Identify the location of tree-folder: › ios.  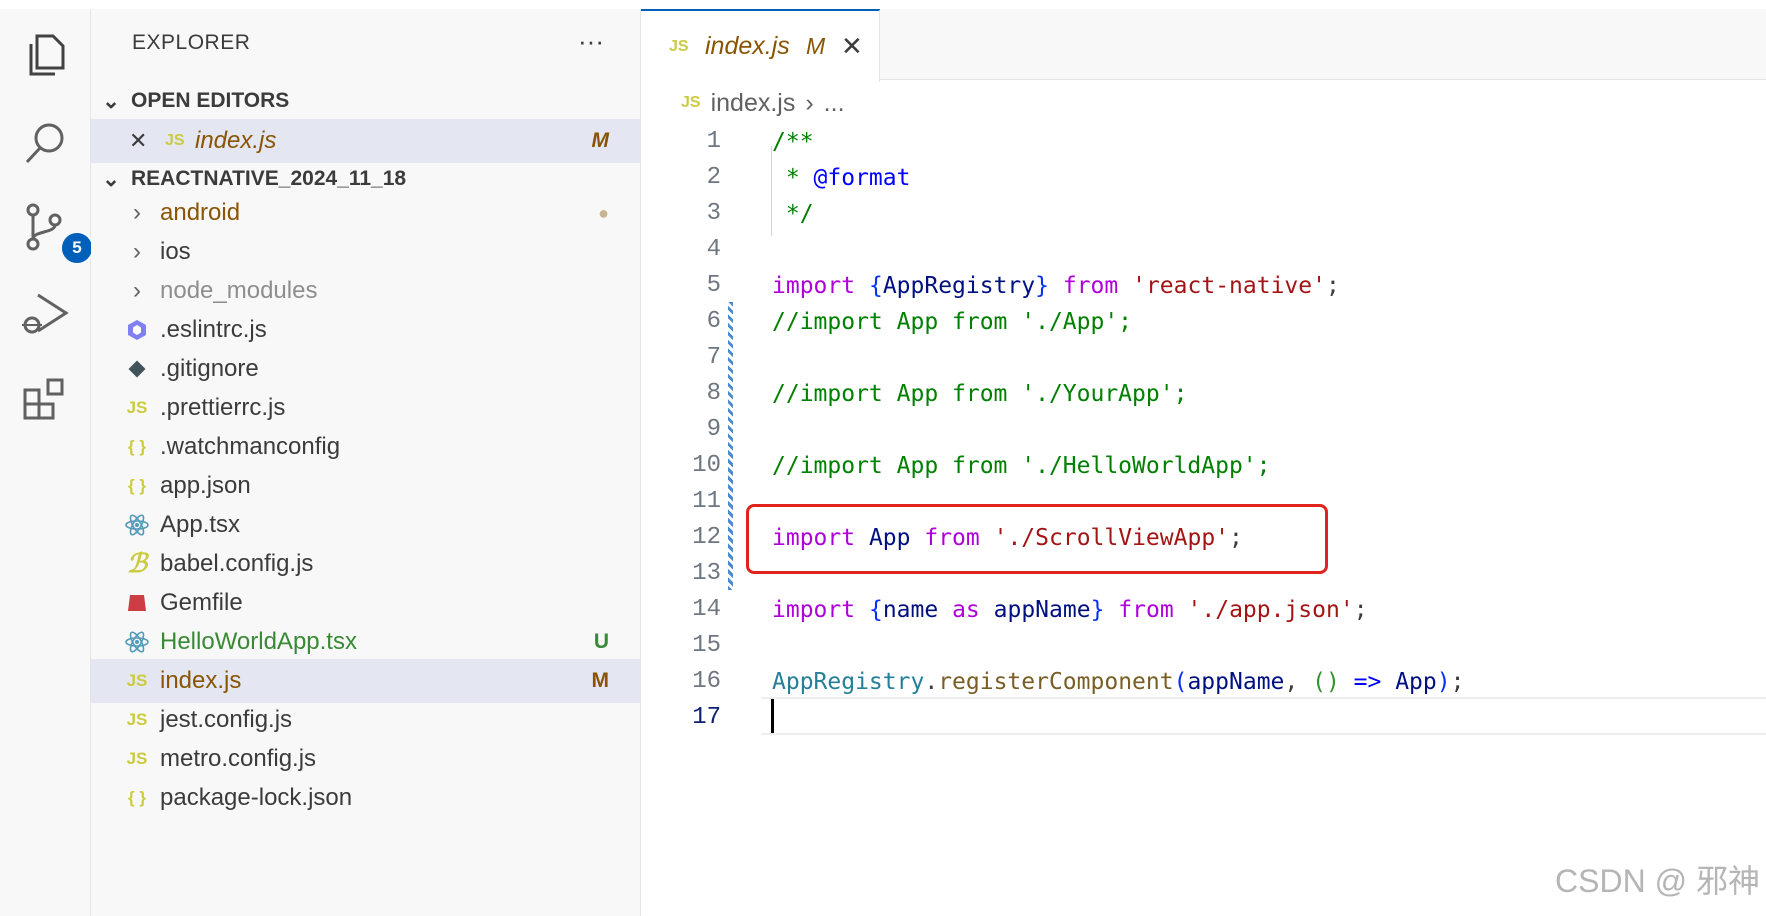
(365, 252).